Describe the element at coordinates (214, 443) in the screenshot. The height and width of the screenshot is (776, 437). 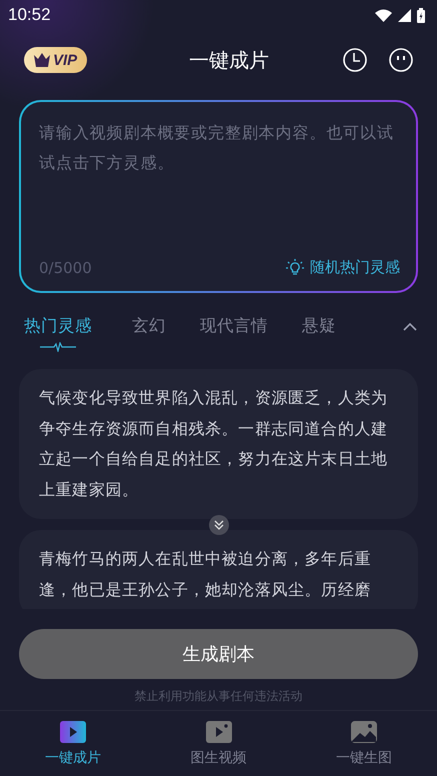
I see `idea-text: 气候变化导致世界陷入混乱，资源匮乏，人类为争夺生存资源而自相残杀。一群志同道合的人建立起一个自给自足的社区，努力在这片末日土地上重建家园。` at that location.